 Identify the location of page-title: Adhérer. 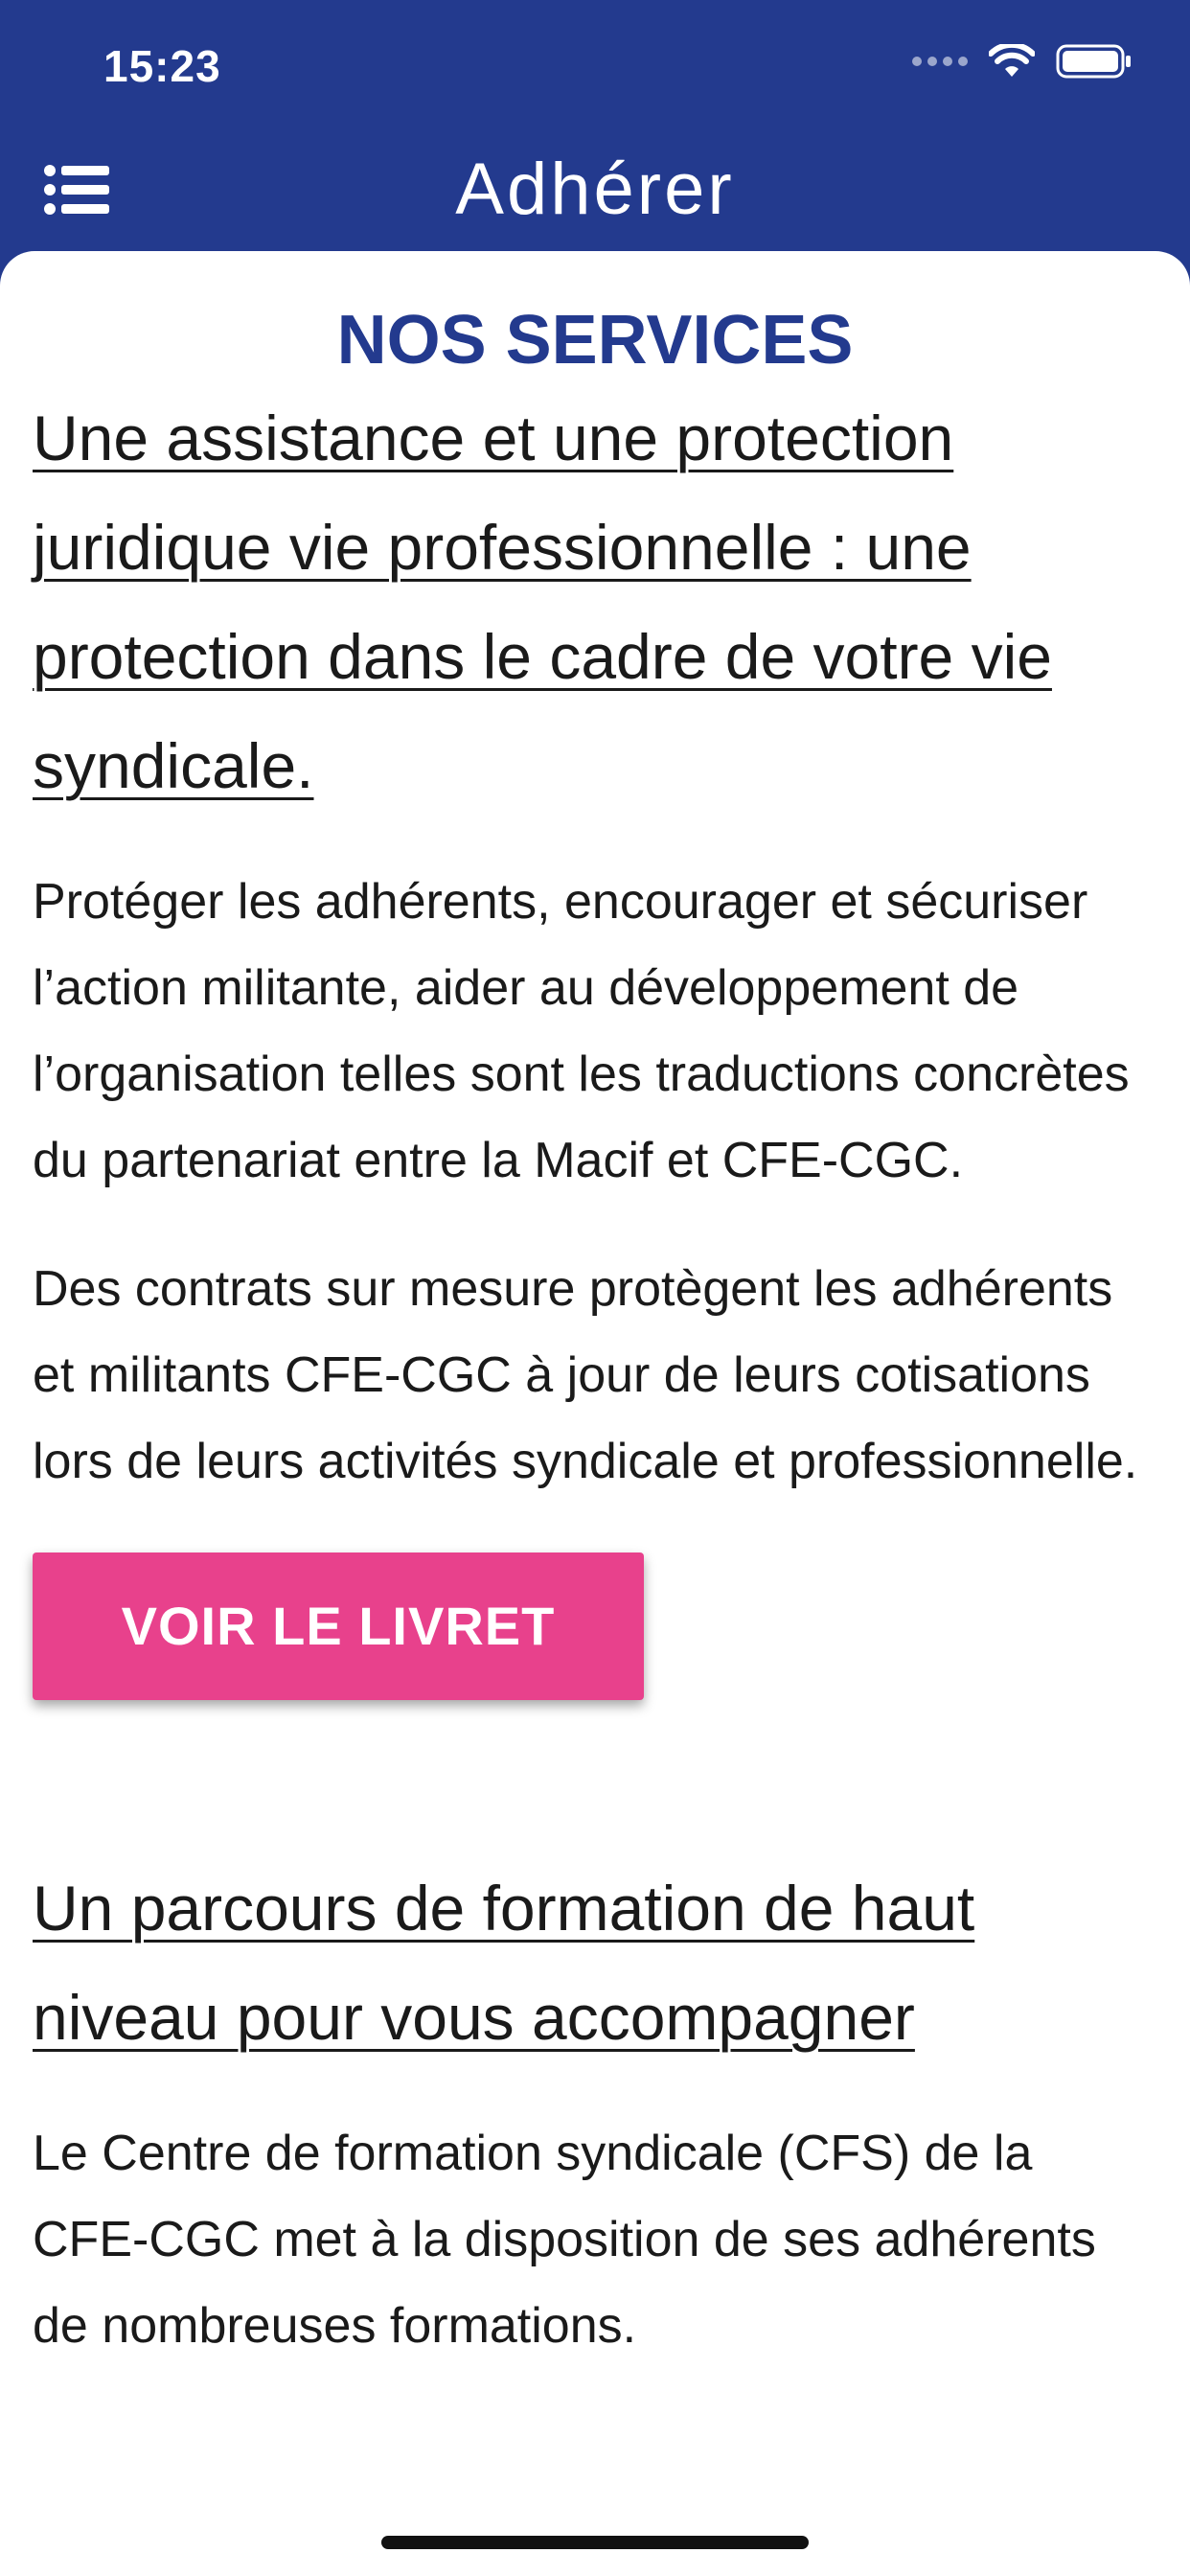
(595, 189).